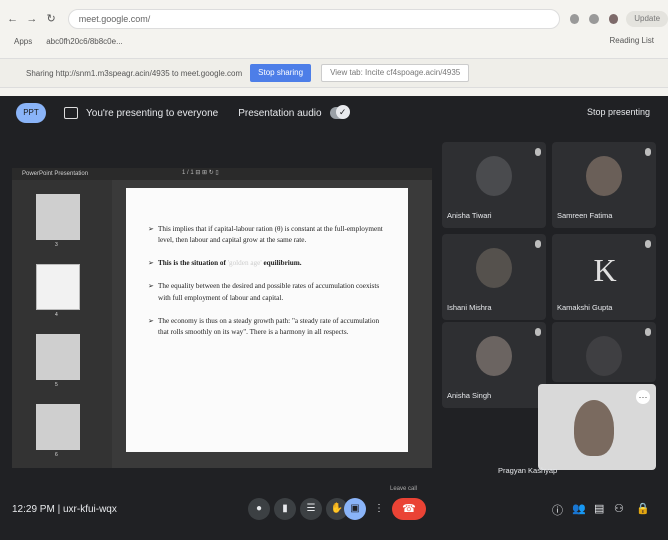 This screenshot has height=540, width=668. What do you see at coordinates (56, 385) in the screenshot?
I see `slide-number: 5` at bounding box center [56, 385].